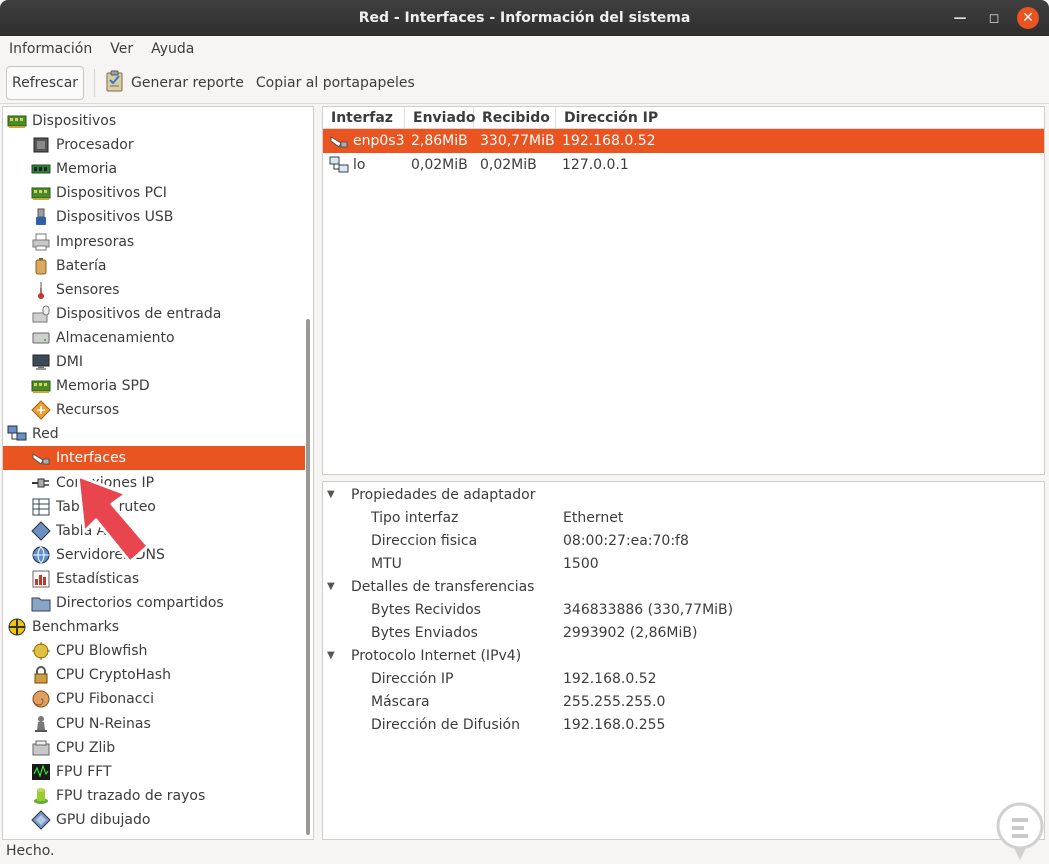 The image size is (1049, 864). I want to click on column-header-direccion-ip: Dirección IP, so click(800, 117).